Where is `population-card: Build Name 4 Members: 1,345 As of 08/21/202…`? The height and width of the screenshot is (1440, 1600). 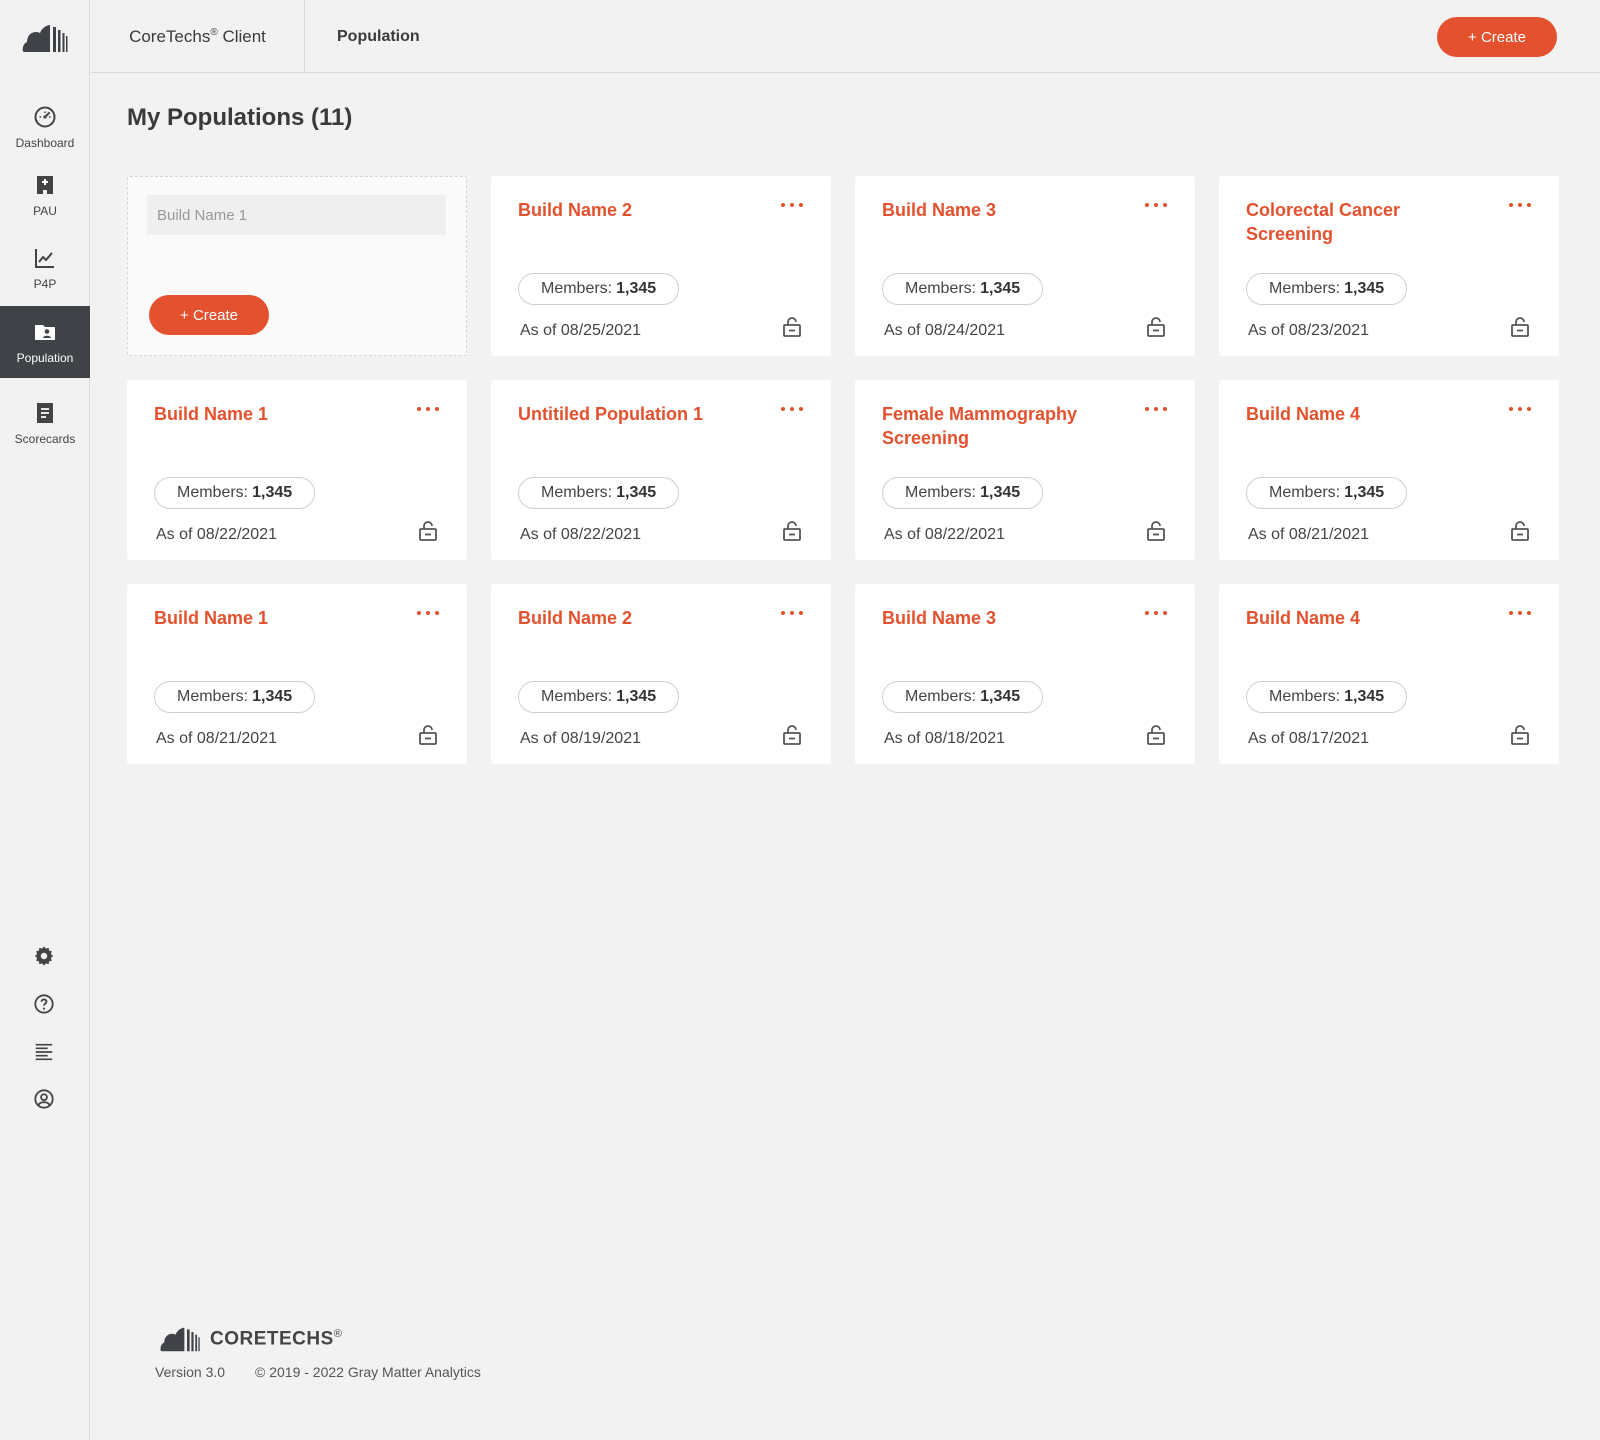 population-card: Build Name 4 Members: 1,345 As of 08/21/202… is located at coordinates (1389, 470).